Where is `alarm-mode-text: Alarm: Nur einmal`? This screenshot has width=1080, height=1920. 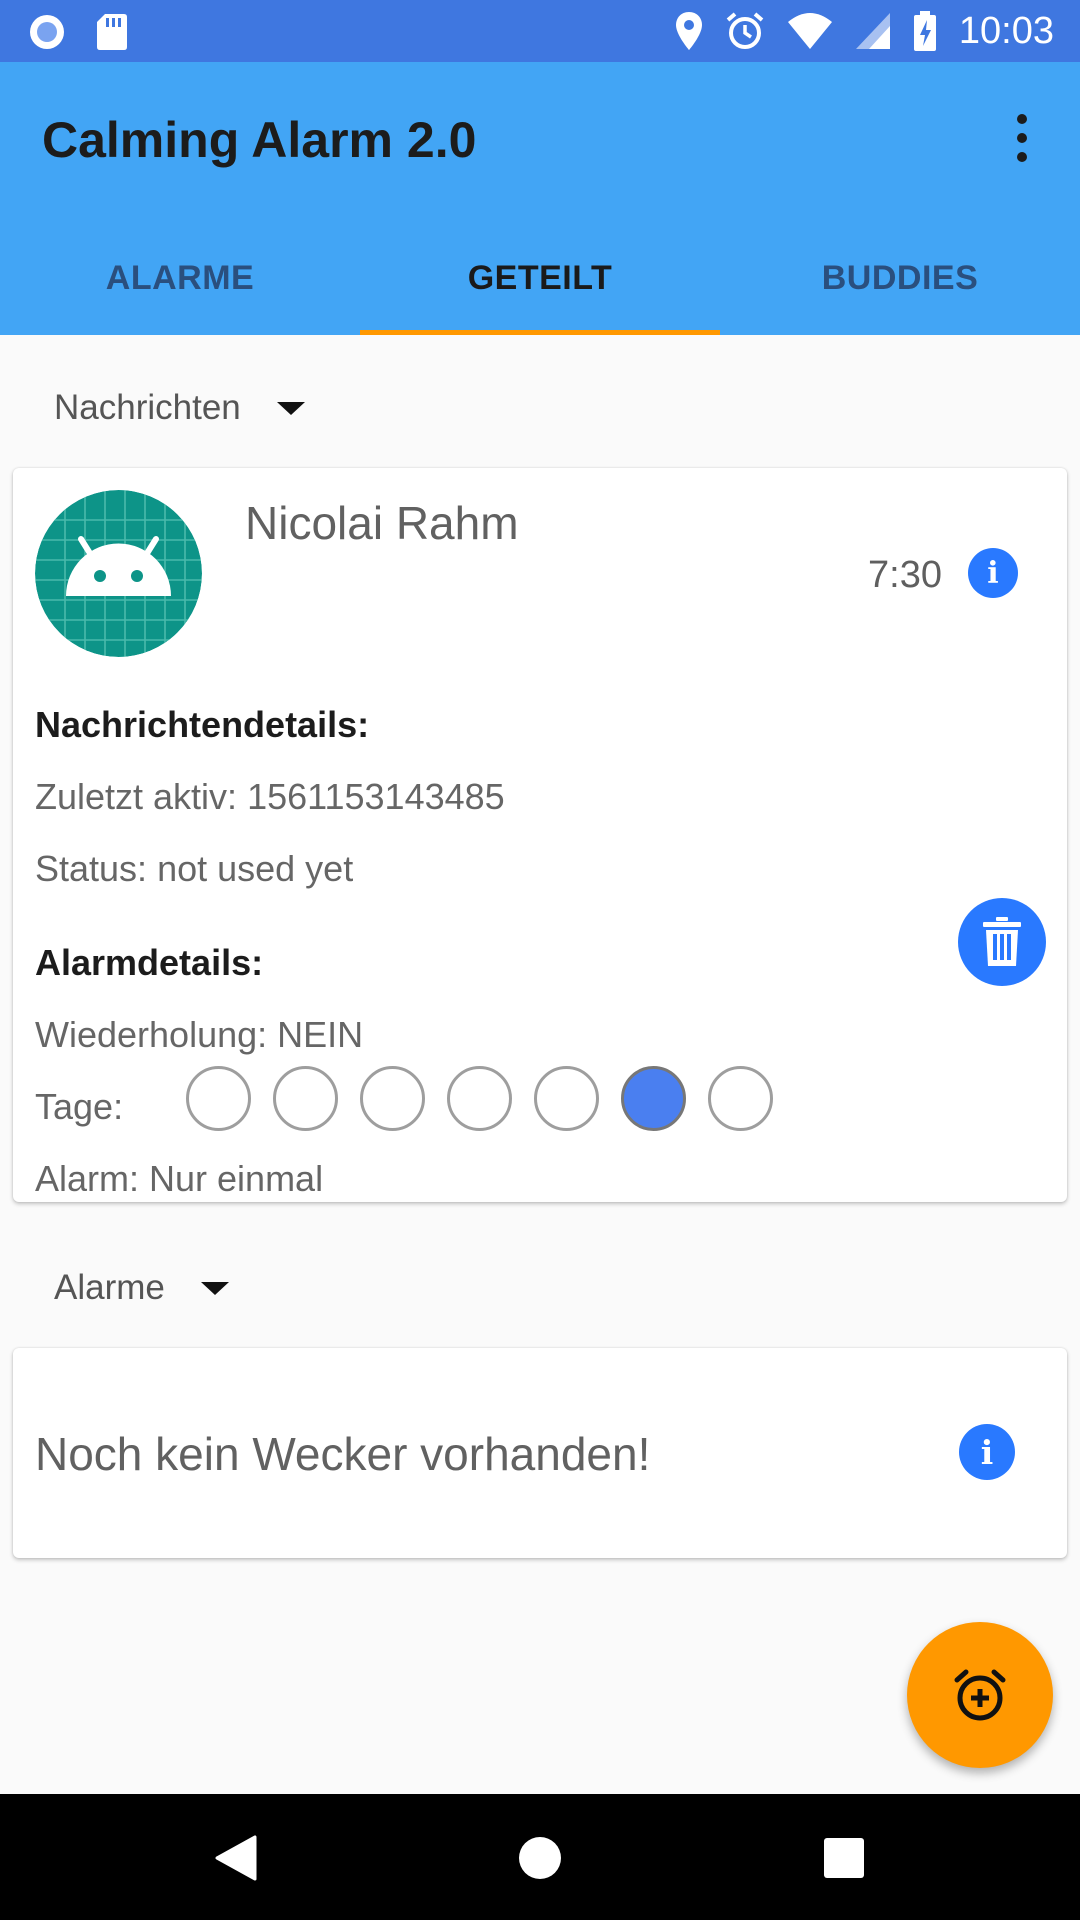
alarm-mode-text: Alarm: Nur einmal is located at coordinates (179, 1178).